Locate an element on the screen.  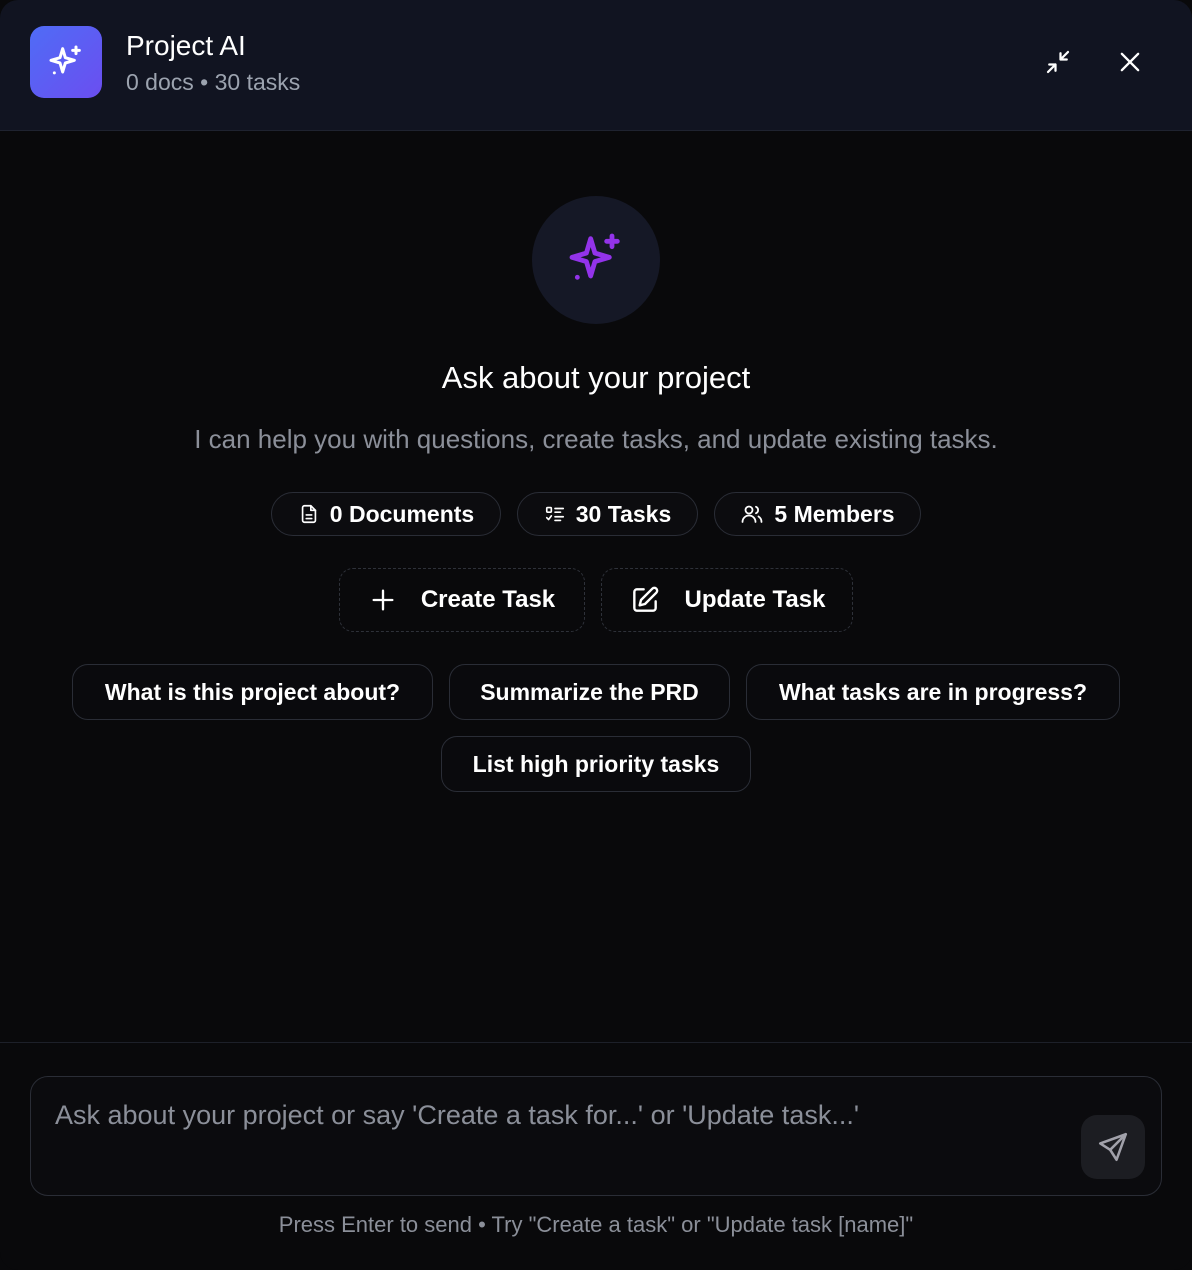
suggestion-chip: List high priority tasks is located at coordinates (596, 764).